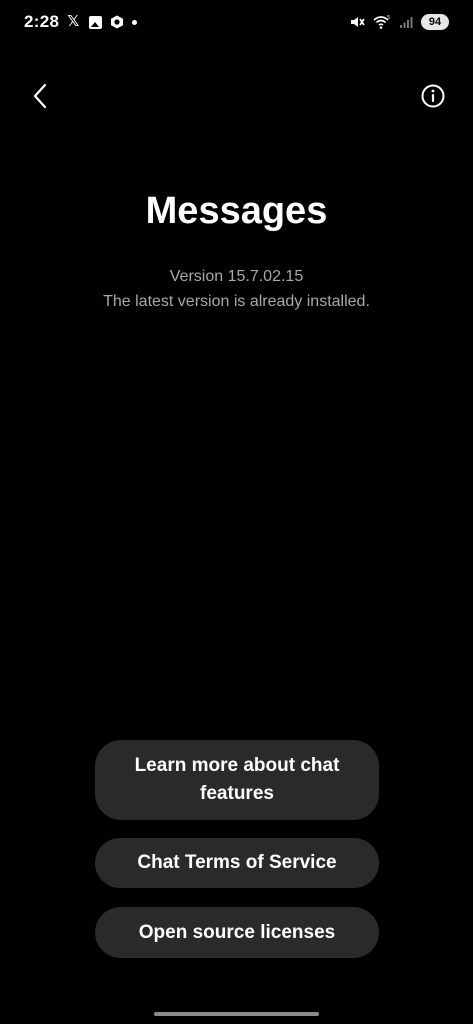  I want to click on open-source-licenses-button: Open source licenses, so click(237, 932).